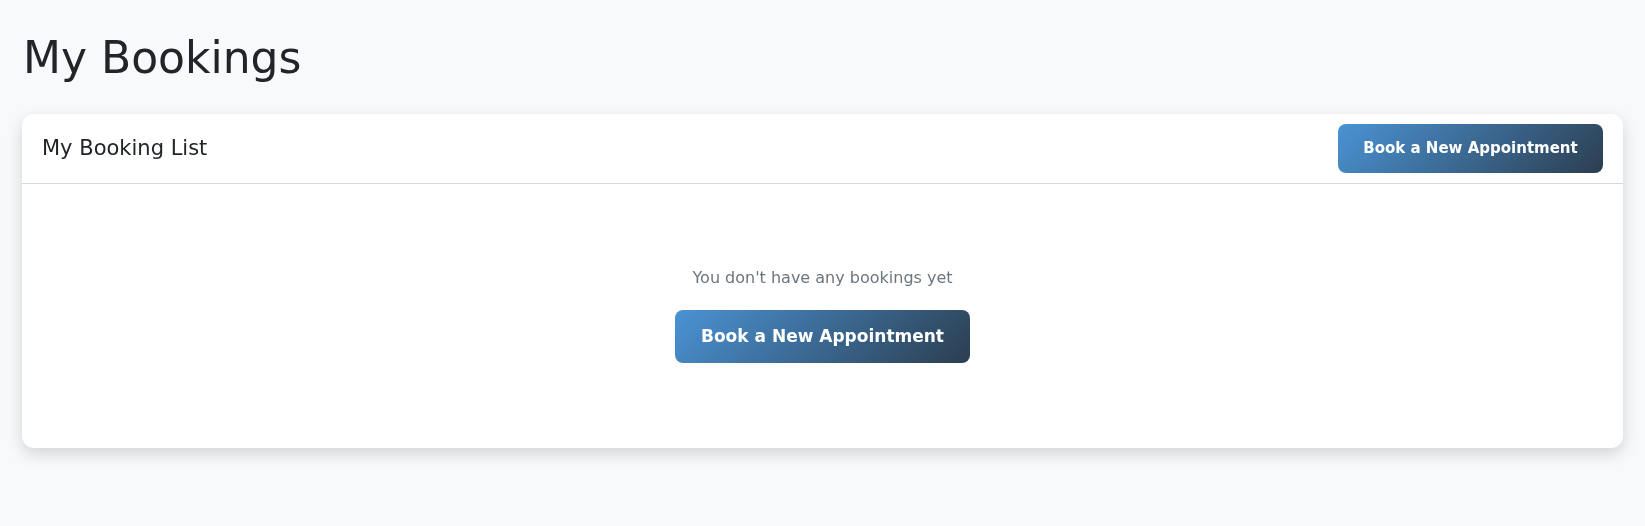  I want to click on page-title: My Bookings, so click(162, 58).